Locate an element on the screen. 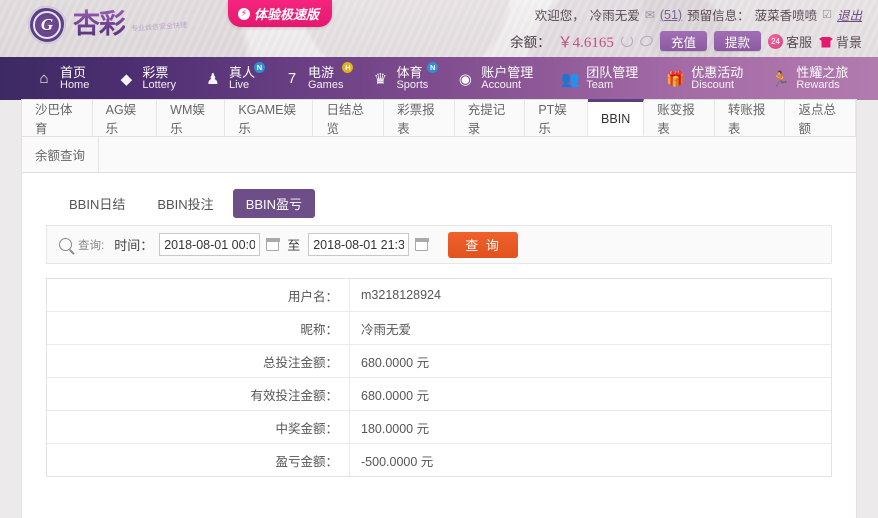 The image size is (878, 518). date-range-separator: 至 is located at coordinates (294, 245).